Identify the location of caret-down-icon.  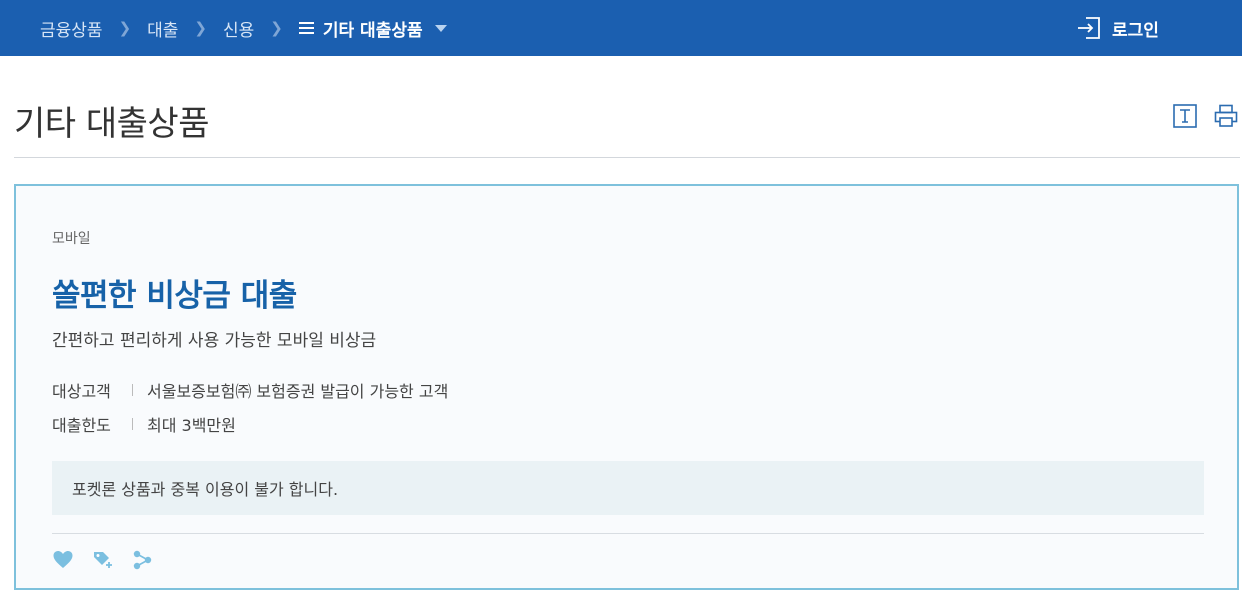
(440, 28).